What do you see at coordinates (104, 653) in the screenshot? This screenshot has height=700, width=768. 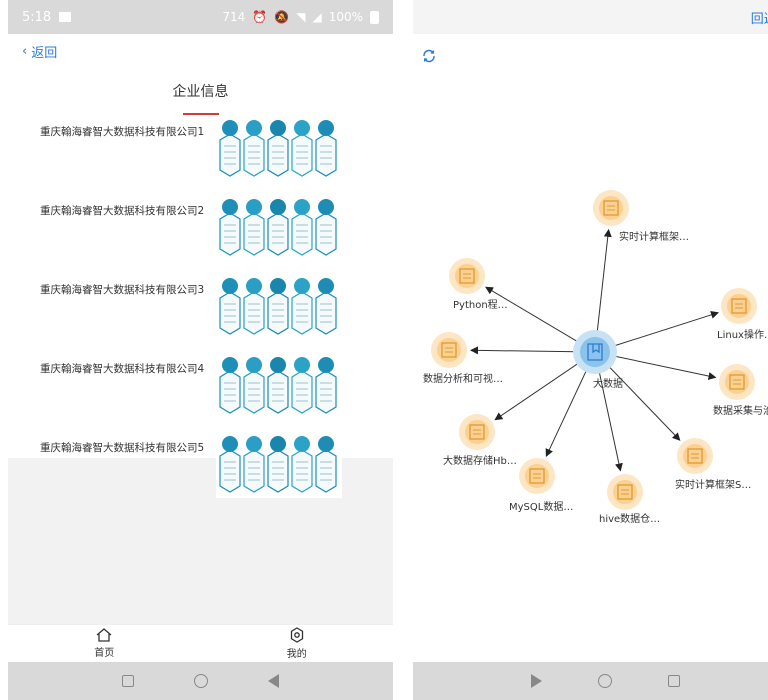 I see `tab-home-label: 首页` at bounding box center [104, 653].